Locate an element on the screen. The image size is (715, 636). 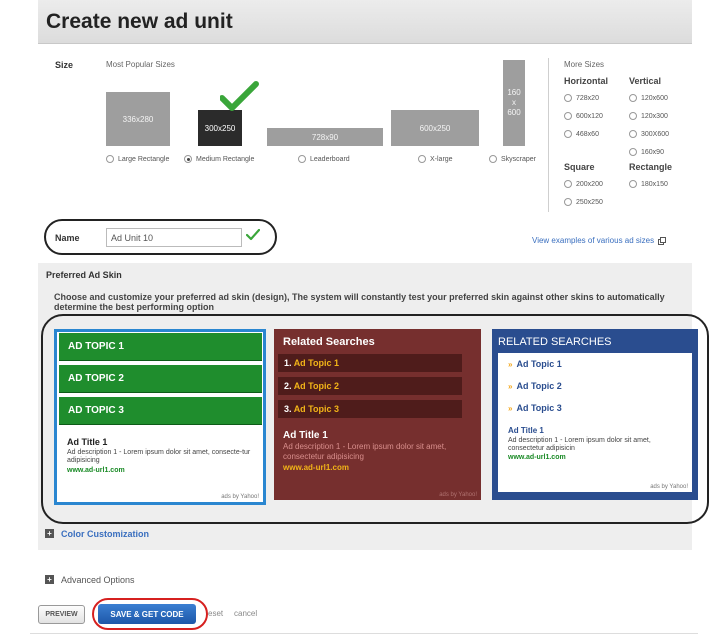
radio-label: Leaderboard is located at coordinates (330, 159).